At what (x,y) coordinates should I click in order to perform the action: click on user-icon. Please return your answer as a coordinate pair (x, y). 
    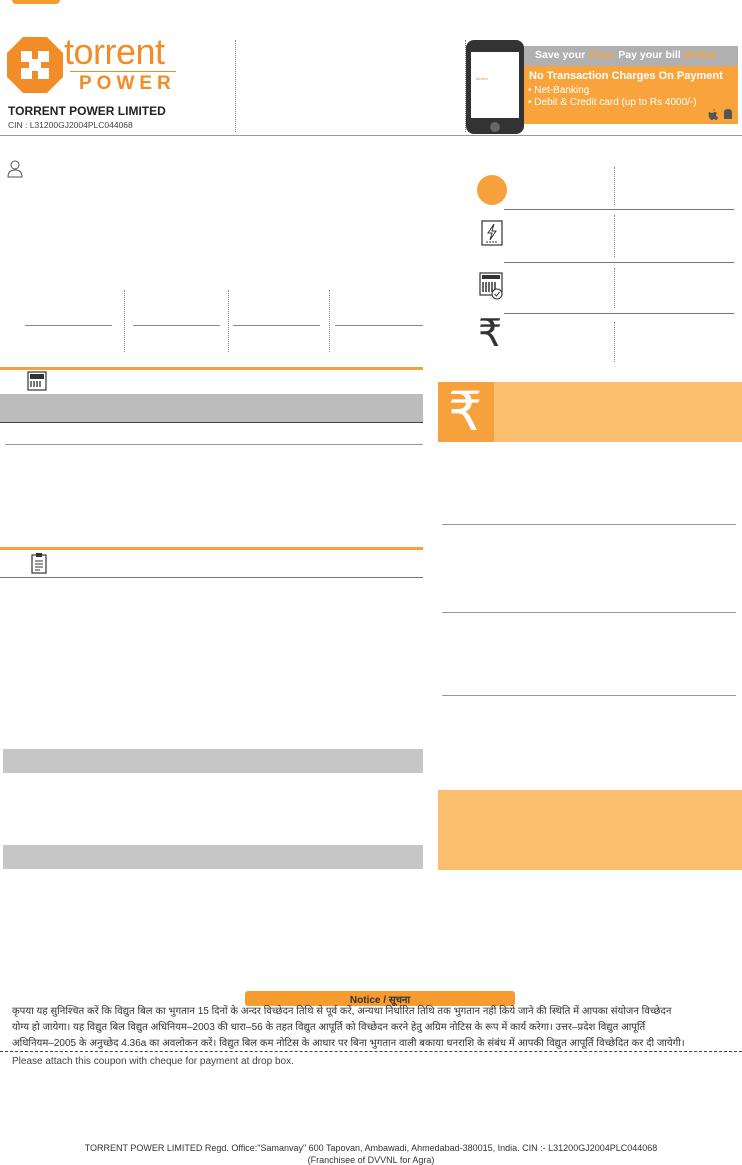
    Looking at the image, I should click on (15, 169).